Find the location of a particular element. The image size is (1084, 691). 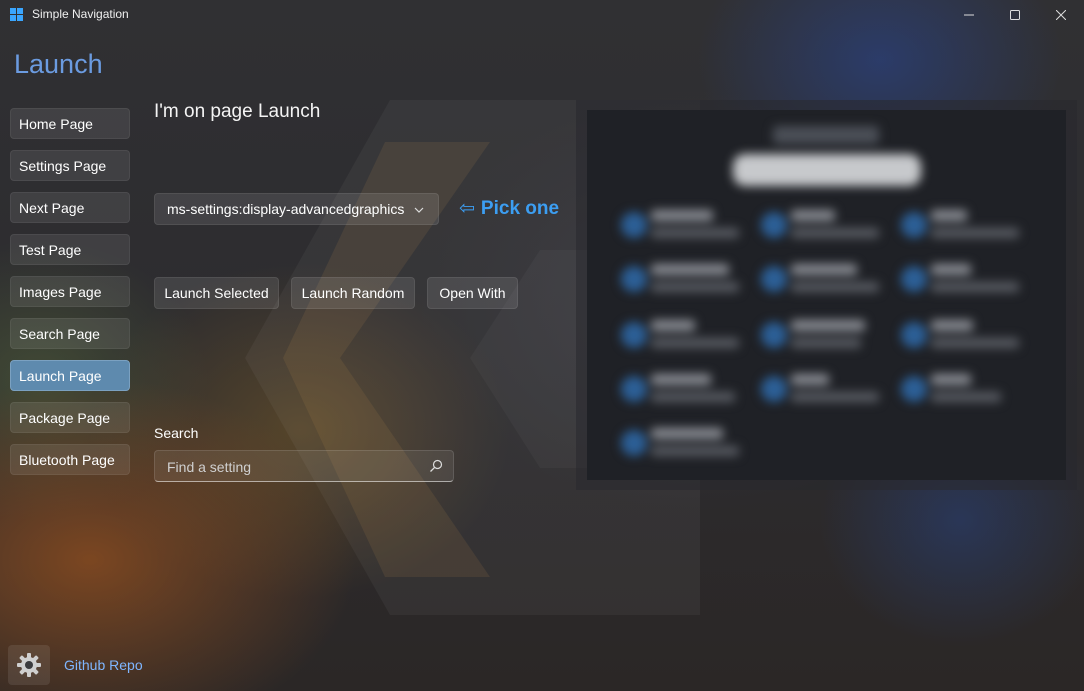

nav-item-settings: Settings Page is located at coordinates (70, 165).